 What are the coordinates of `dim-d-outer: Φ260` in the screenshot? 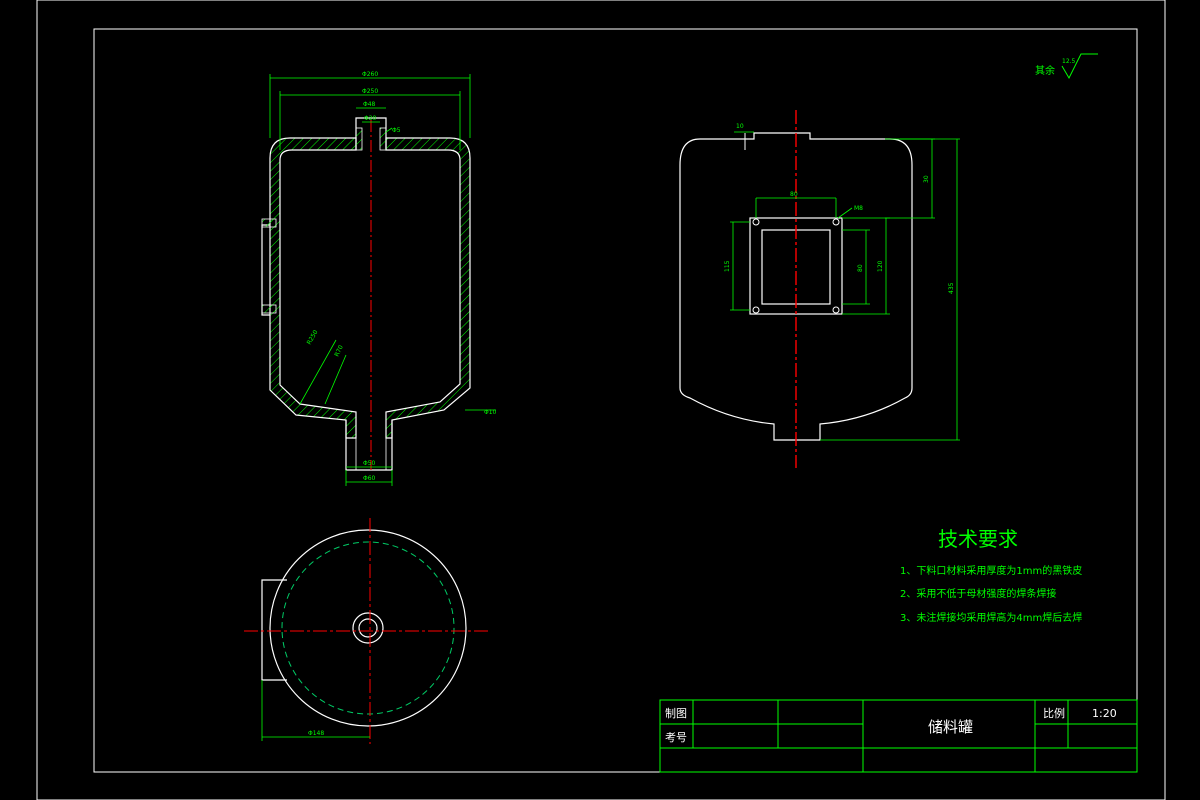 It's located at (370, 74).